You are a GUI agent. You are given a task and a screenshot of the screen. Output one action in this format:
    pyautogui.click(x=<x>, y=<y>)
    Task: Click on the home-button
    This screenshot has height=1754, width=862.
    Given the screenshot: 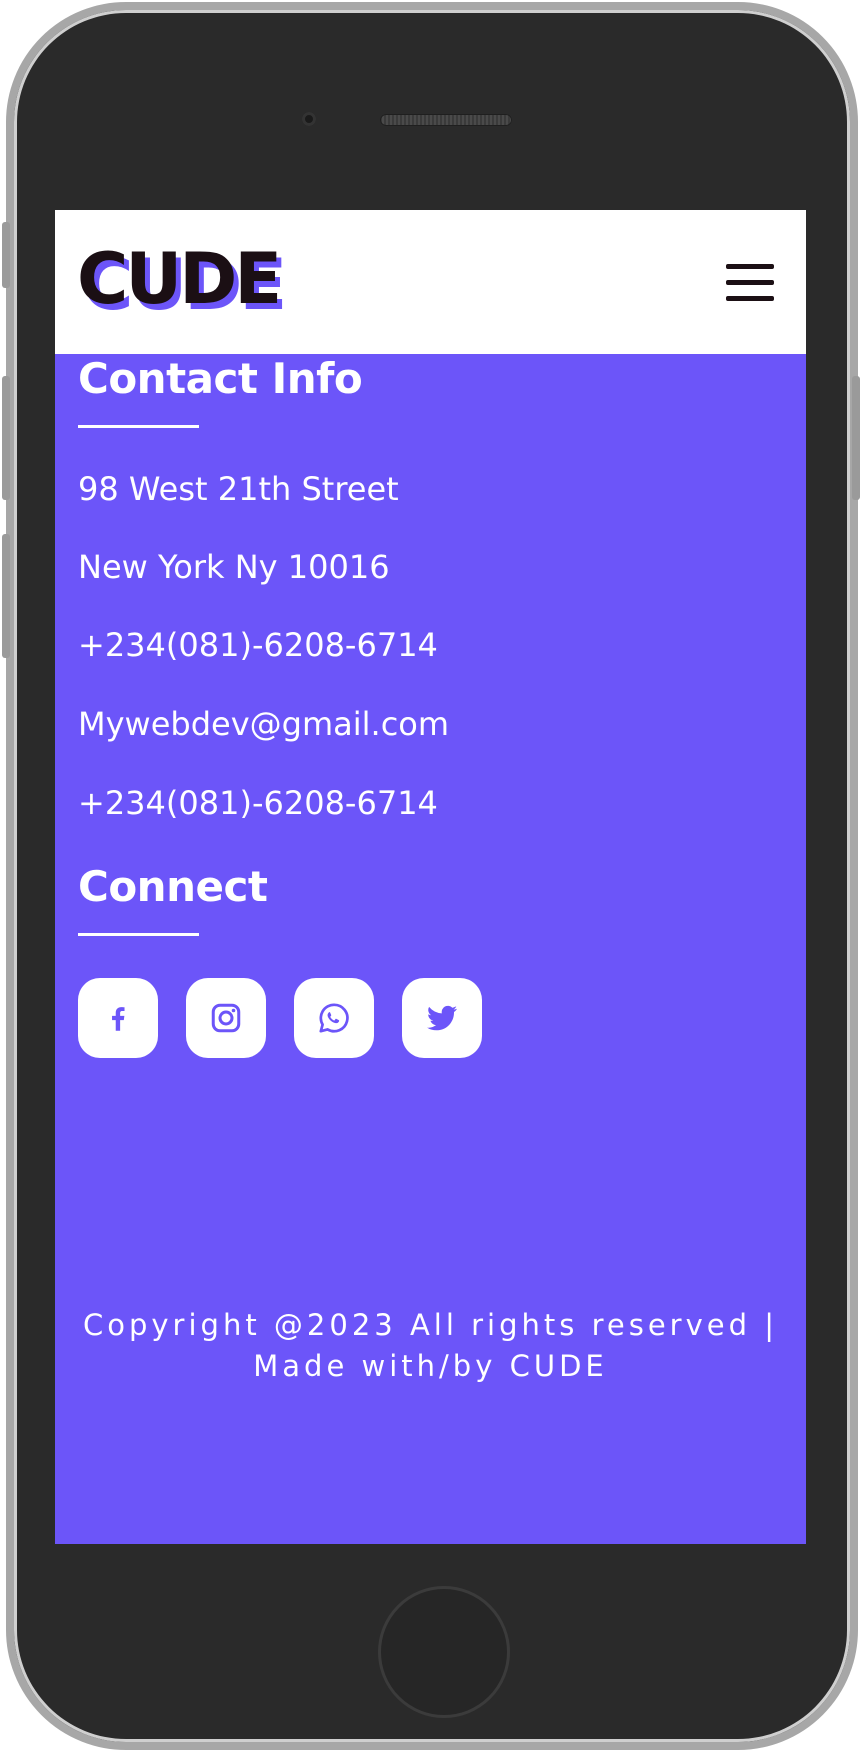 What is the action you would take?
    pyautogui.click(x=444, y=1652)
    